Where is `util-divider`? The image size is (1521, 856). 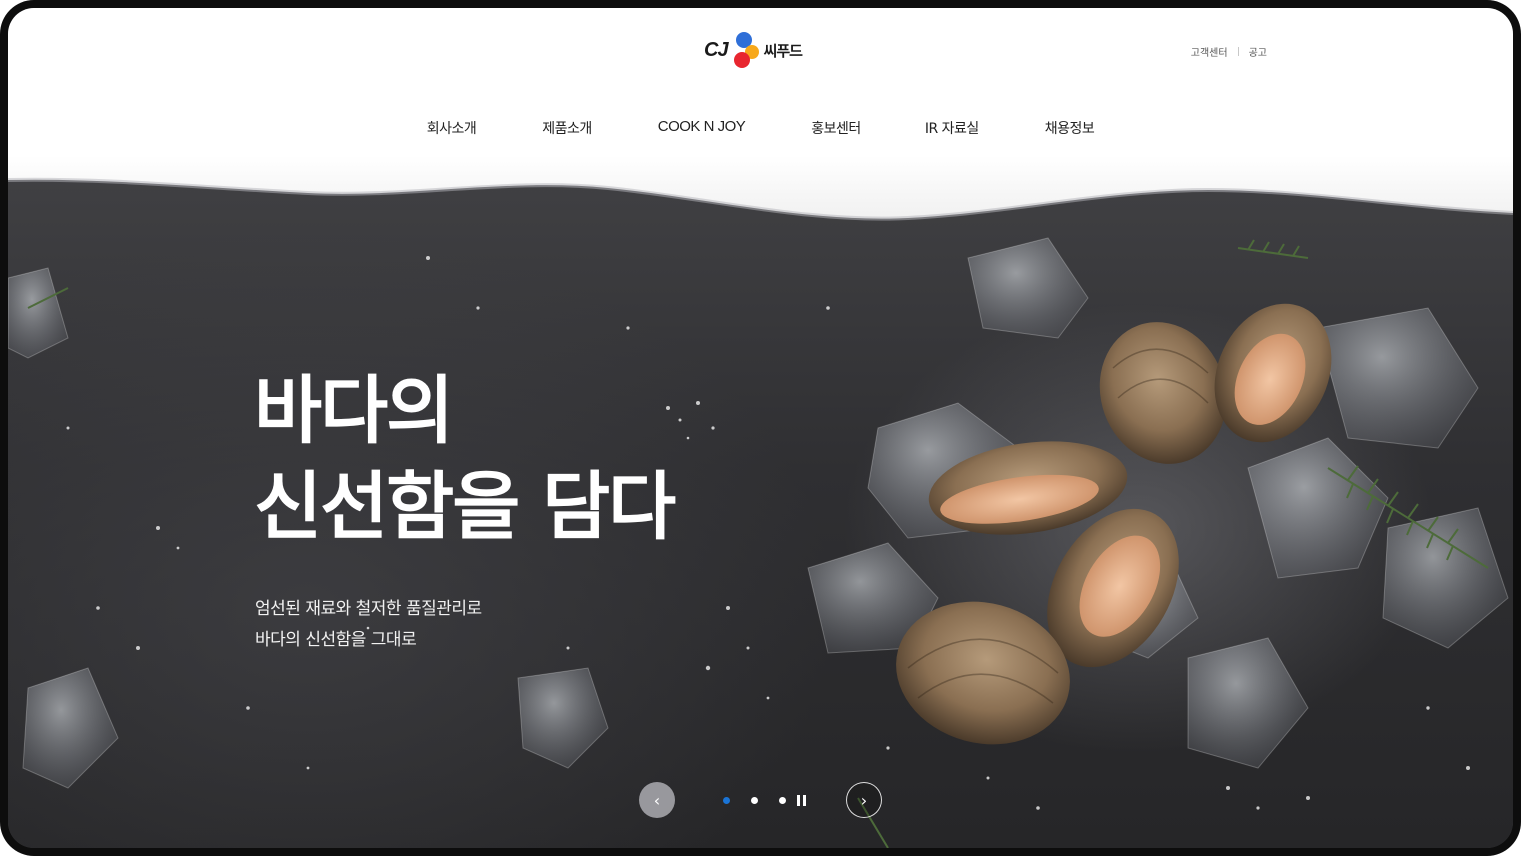 util-divider is located at coordinates (1238, 51).